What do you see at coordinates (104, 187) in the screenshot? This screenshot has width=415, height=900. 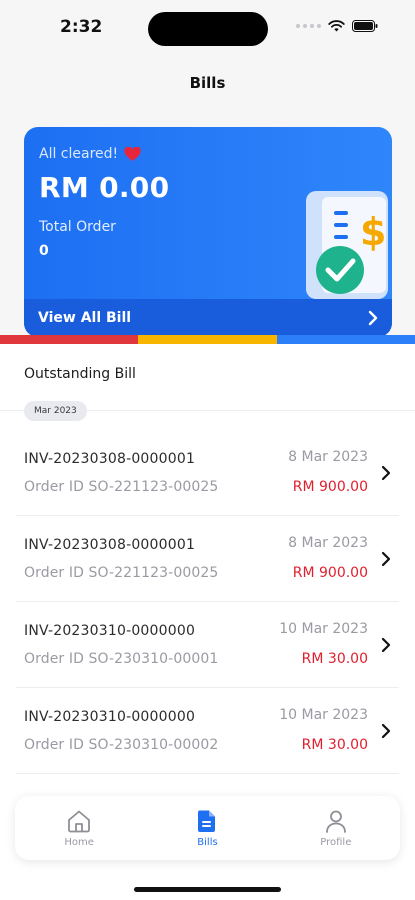 I see `outstanding-amount: RM 0.00` at bounding box center [104, 187].